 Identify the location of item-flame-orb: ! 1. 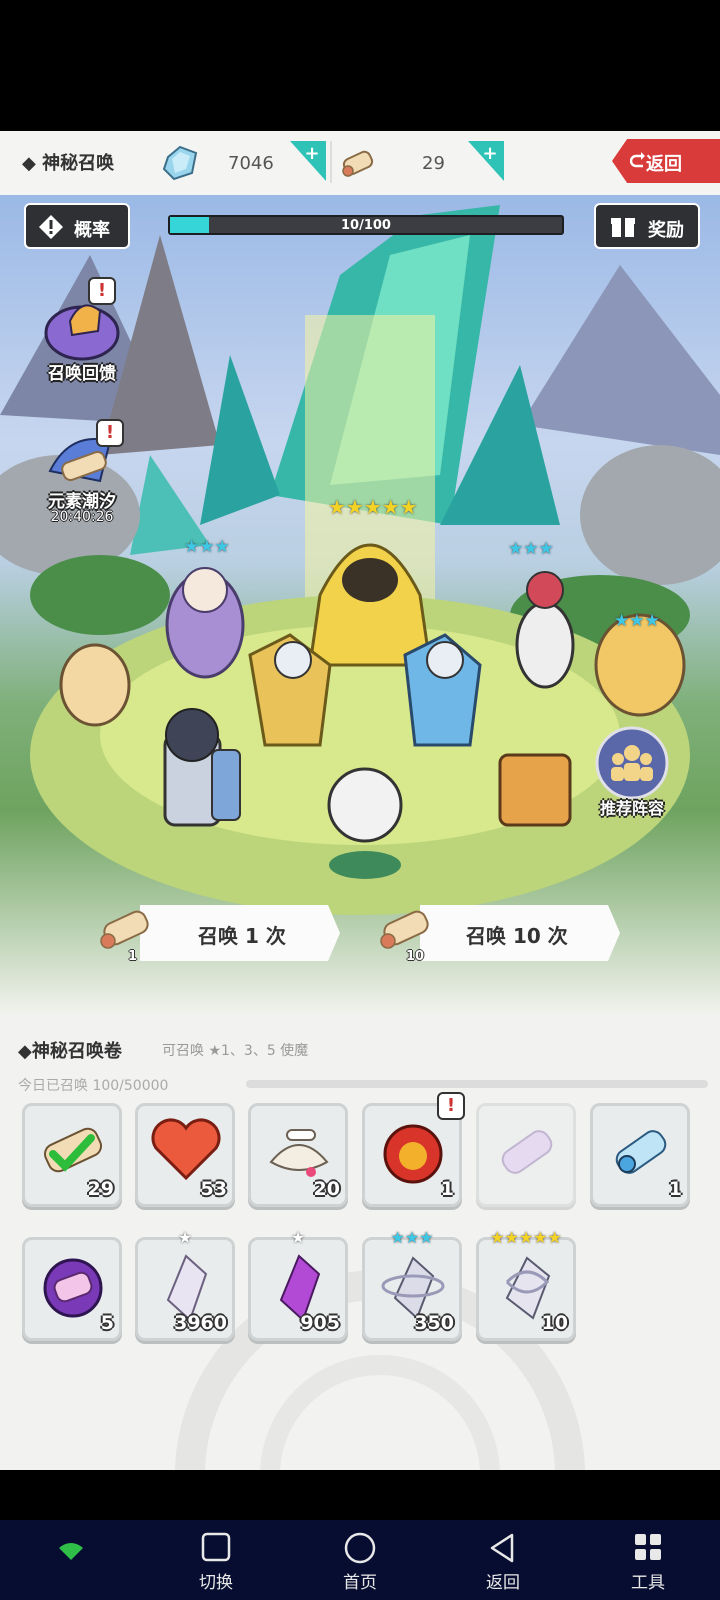
(413, 1149).